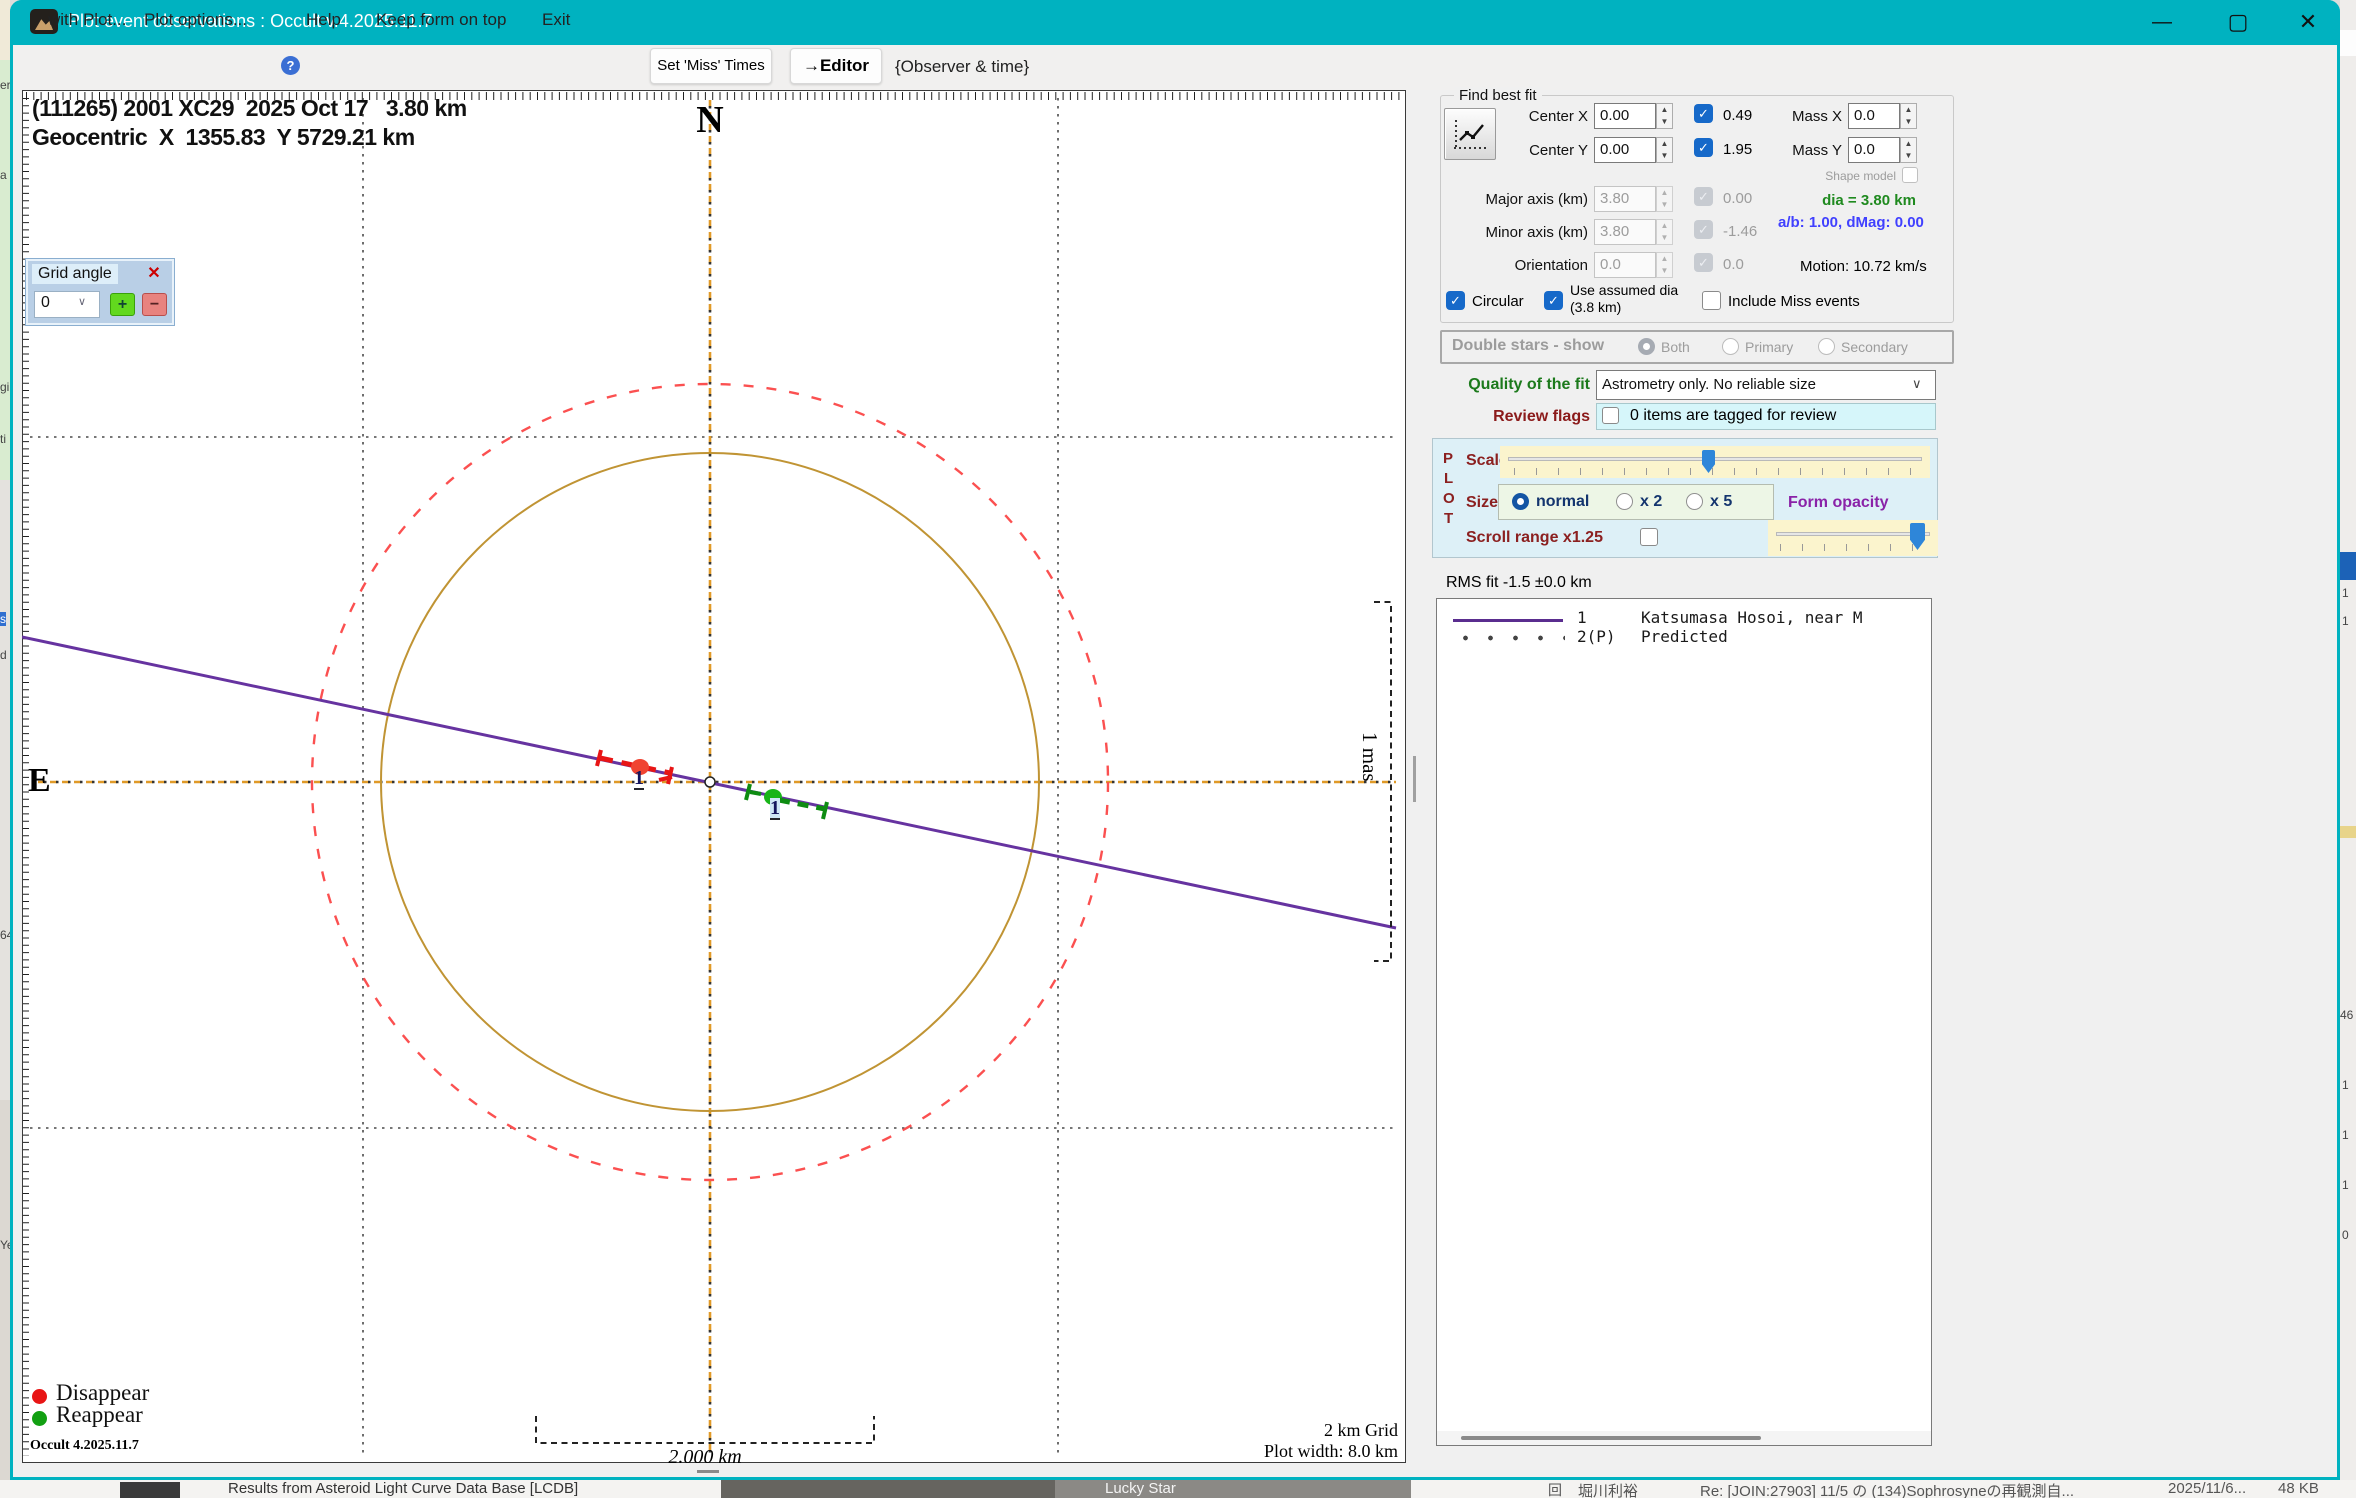 This screenshot has height=1498, width=2356. I want to click on center-y-spinner: ▲ ▼, so click(1664, 150).